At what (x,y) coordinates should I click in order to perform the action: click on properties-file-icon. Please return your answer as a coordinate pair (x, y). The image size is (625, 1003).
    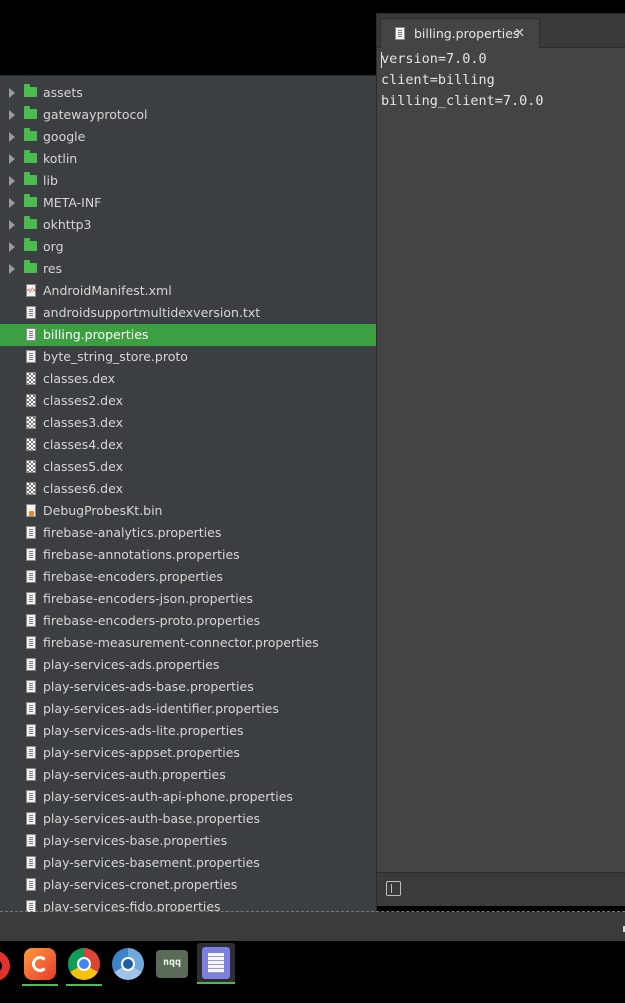
    Looking at the image, I should click on (400, 33).